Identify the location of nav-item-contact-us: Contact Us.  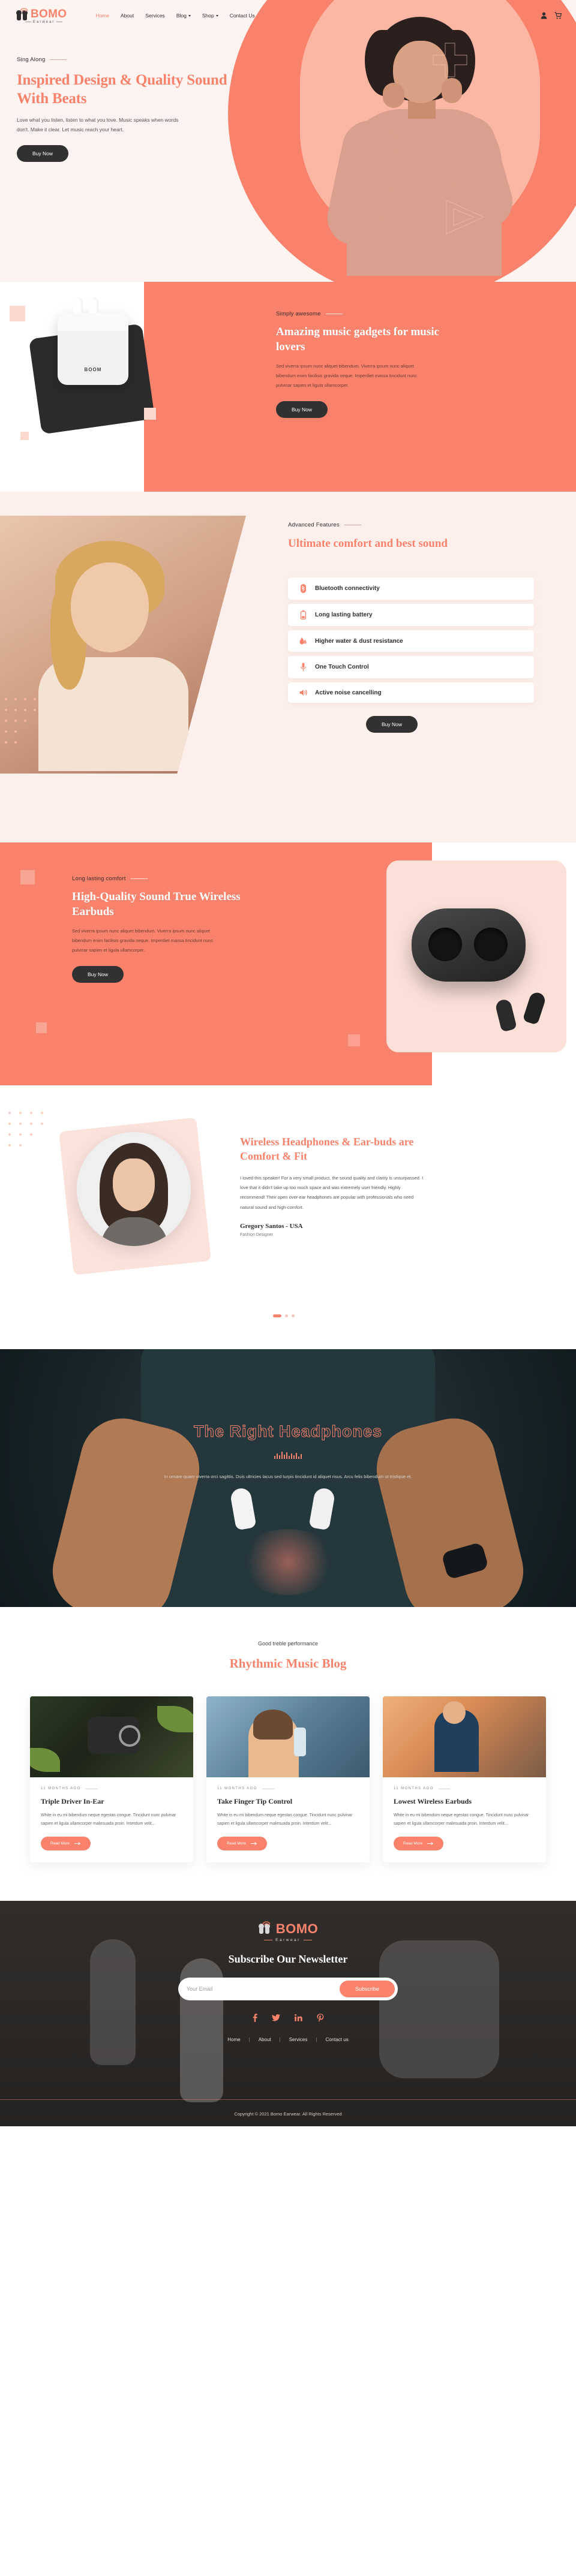
(242, 16).